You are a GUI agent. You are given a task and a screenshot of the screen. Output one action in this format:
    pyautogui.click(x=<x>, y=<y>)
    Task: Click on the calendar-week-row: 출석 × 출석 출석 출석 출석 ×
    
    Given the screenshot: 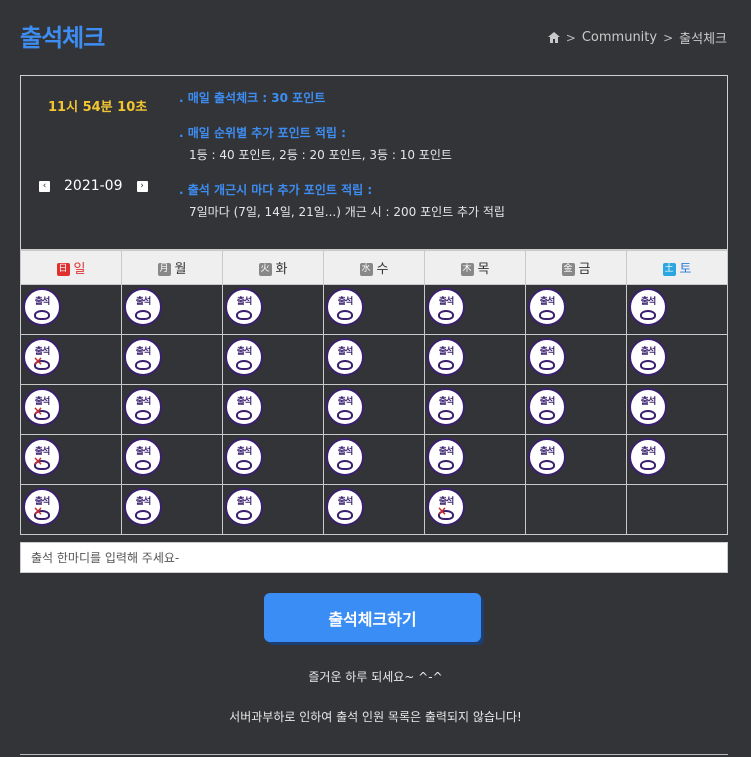 What is the action you would take?
    pyautogui.click(x=374, y=509)
    